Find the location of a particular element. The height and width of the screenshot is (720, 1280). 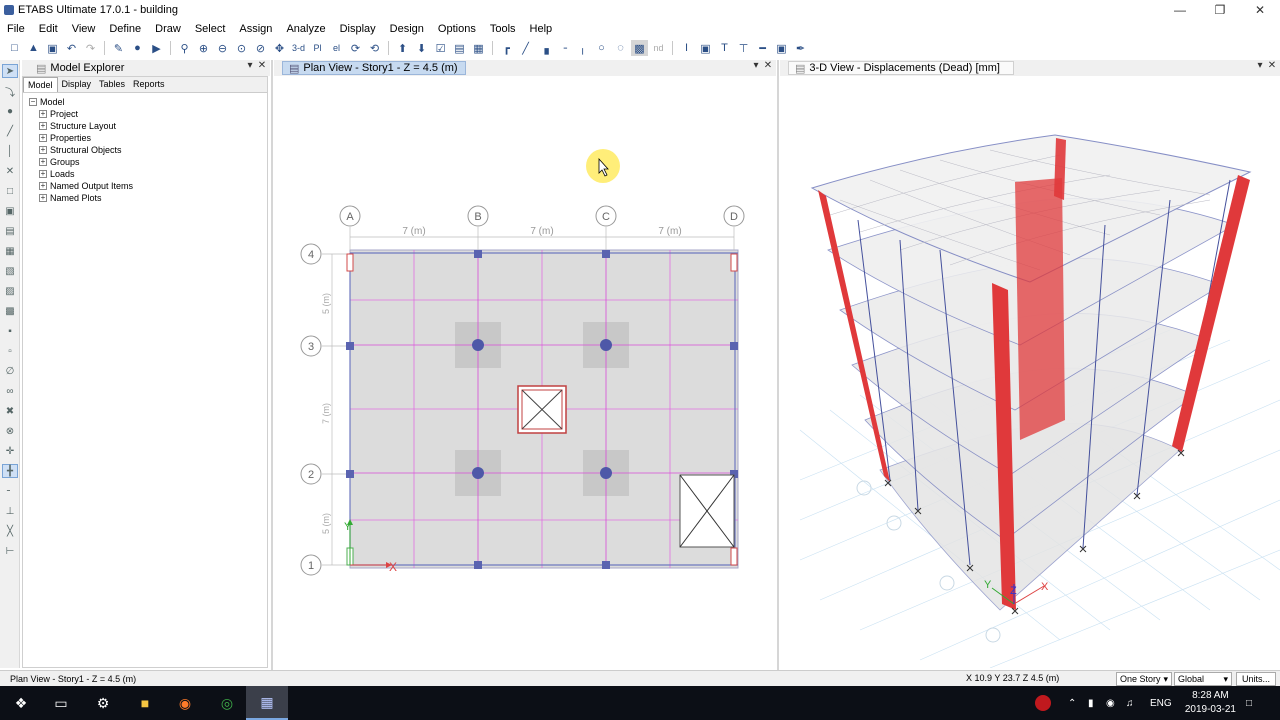

minimize-icon: — is located at coordinates (1180, 10).